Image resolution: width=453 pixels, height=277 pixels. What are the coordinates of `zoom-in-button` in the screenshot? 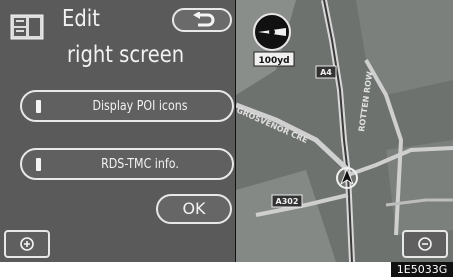 It's located at (27, 244).